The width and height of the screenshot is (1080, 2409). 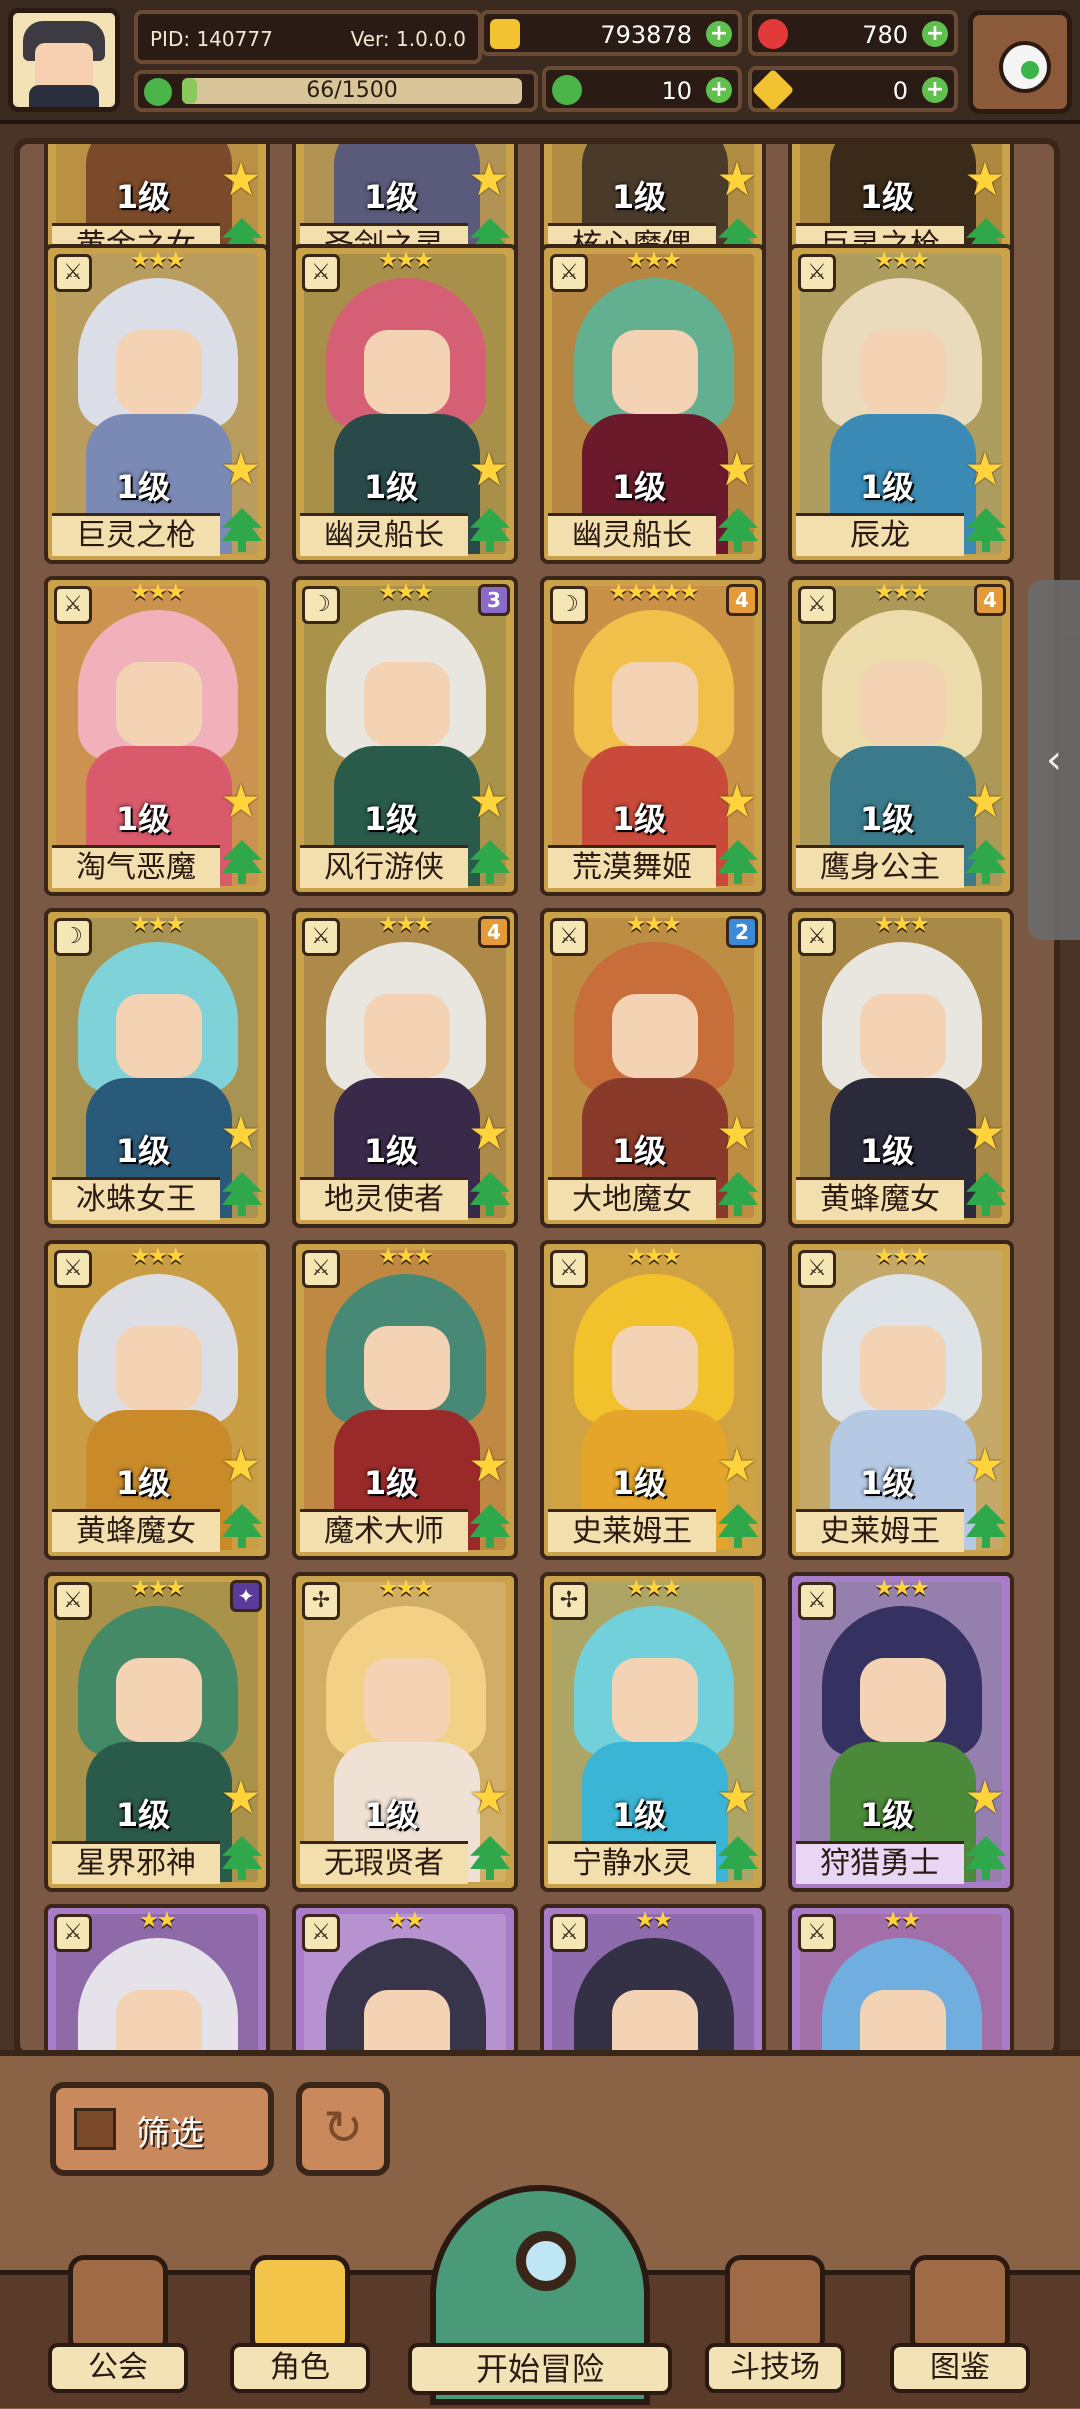 What do you see at coordinates (632, 866) in the screenshot?
I see `character-name: 荒漠舞姬` at bounding box center [632, 866].